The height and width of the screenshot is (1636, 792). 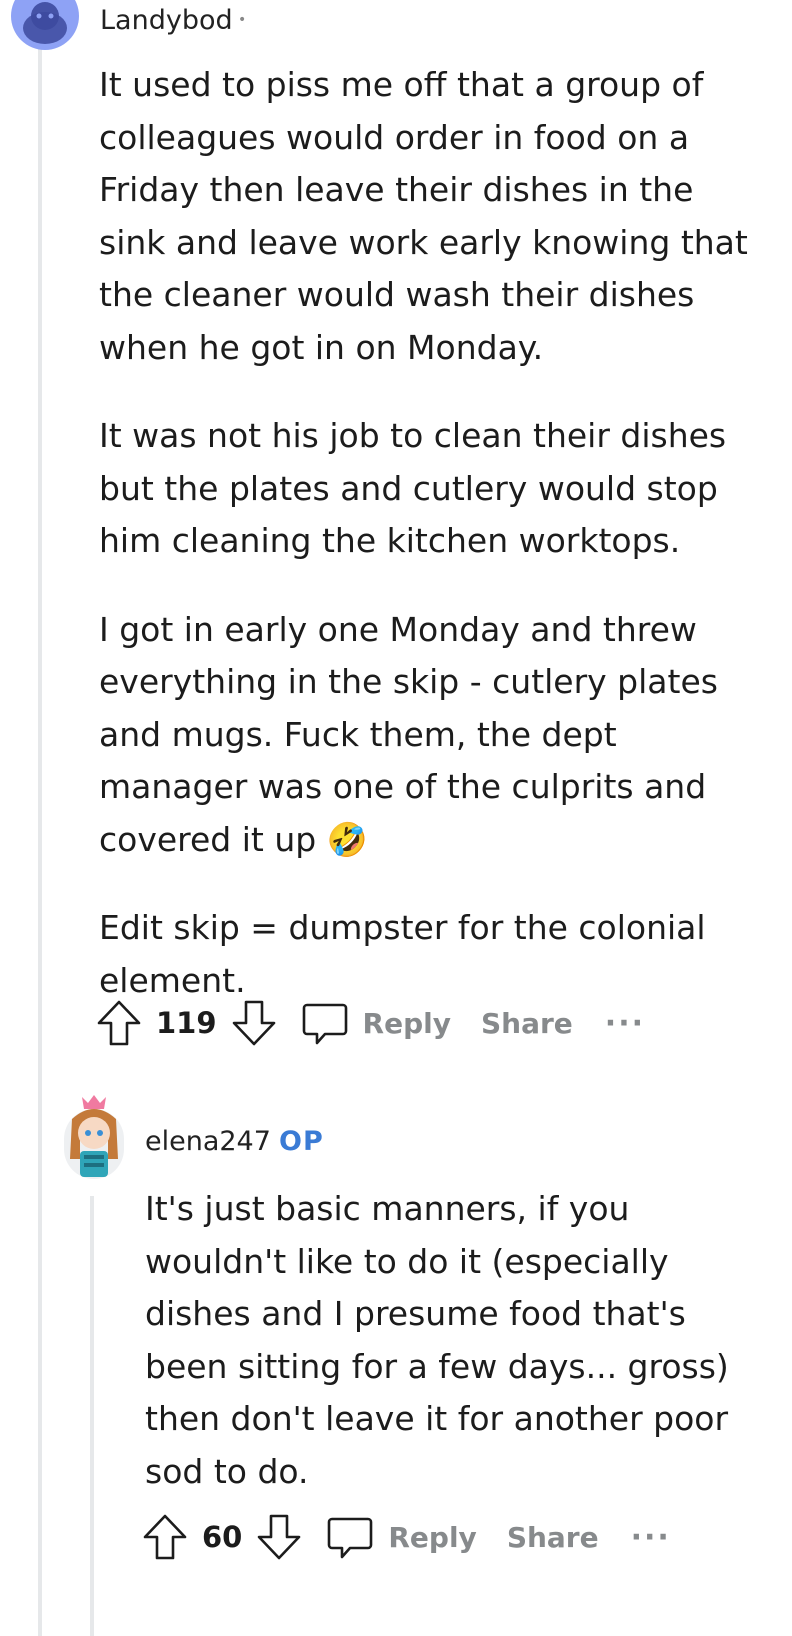 I want to click on vote-score: 60, so click(x=222, y=1537).